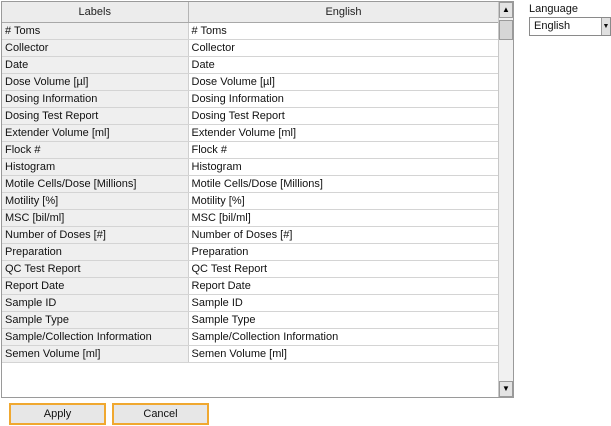 This screenshot has width=611, height=426. What do you see at coordinates (57, 414) in the screenshot?
I see `apply-button: Apply` at bounding box center [57, 414].